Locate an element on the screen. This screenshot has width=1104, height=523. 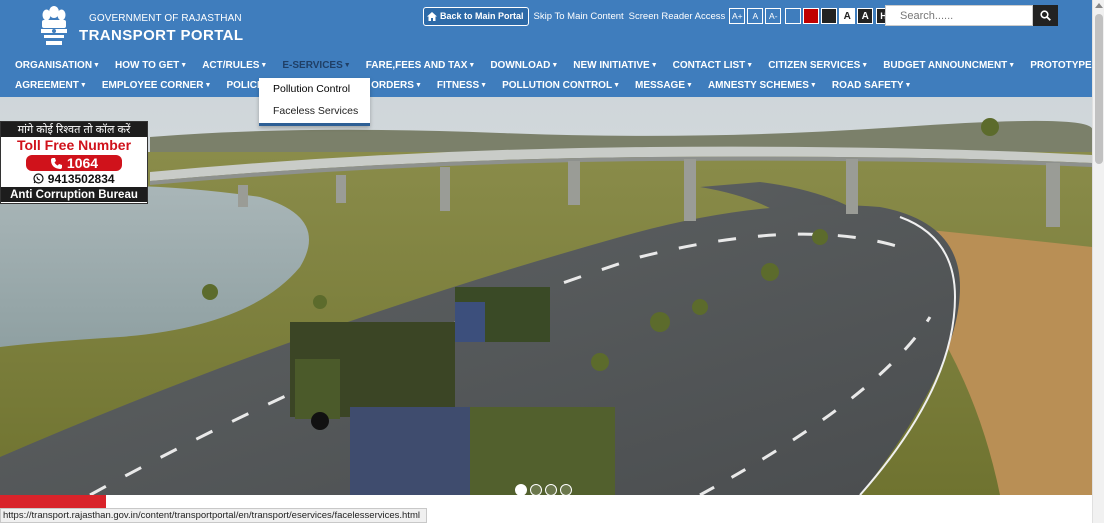
nav-act-rules: ACT/RULES ▼ is located at coordinates (234, 65).